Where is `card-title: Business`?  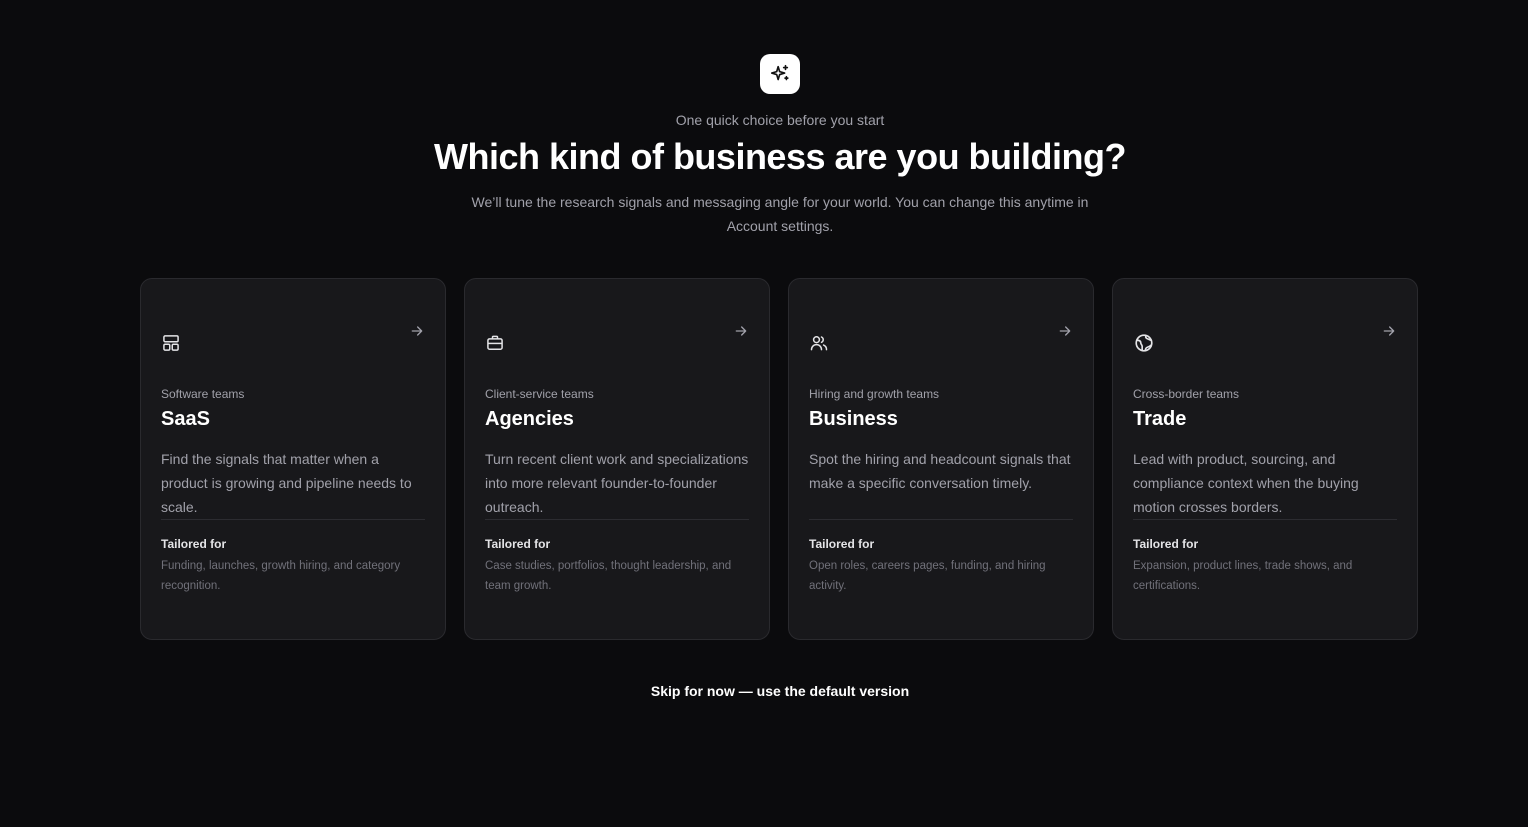
card-title: Business is located at coordinates (853, 419).